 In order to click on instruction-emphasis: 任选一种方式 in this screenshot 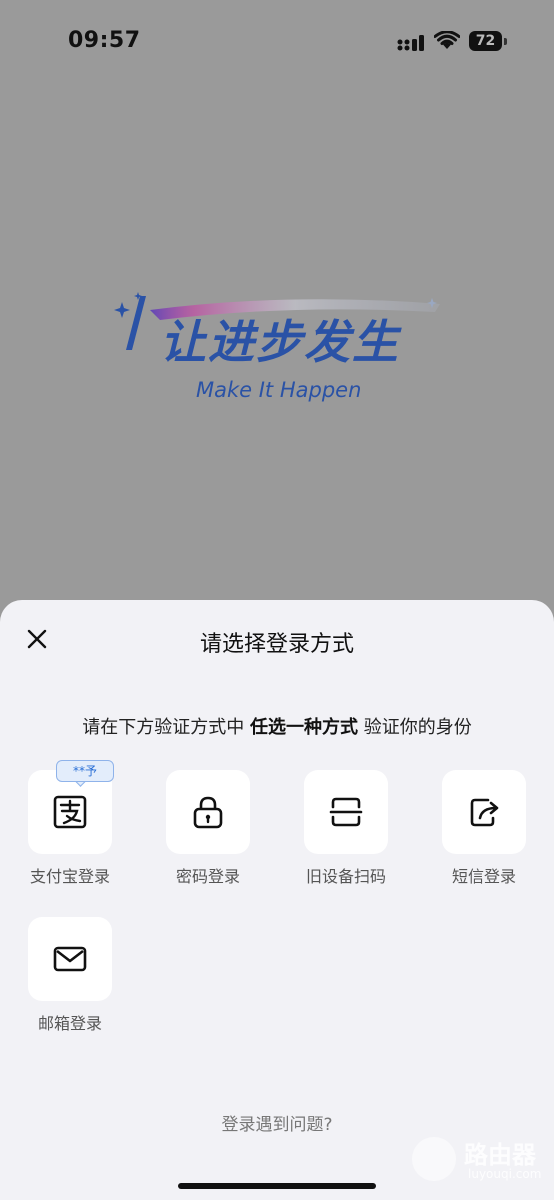, I will do `click(304, 727)`.